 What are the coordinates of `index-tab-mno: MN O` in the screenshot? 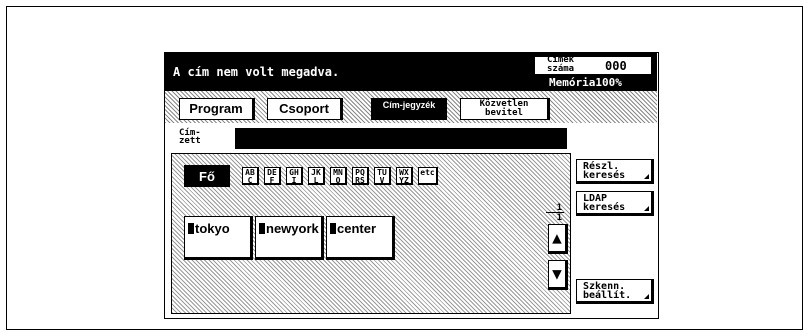 It's located at (338, 176).